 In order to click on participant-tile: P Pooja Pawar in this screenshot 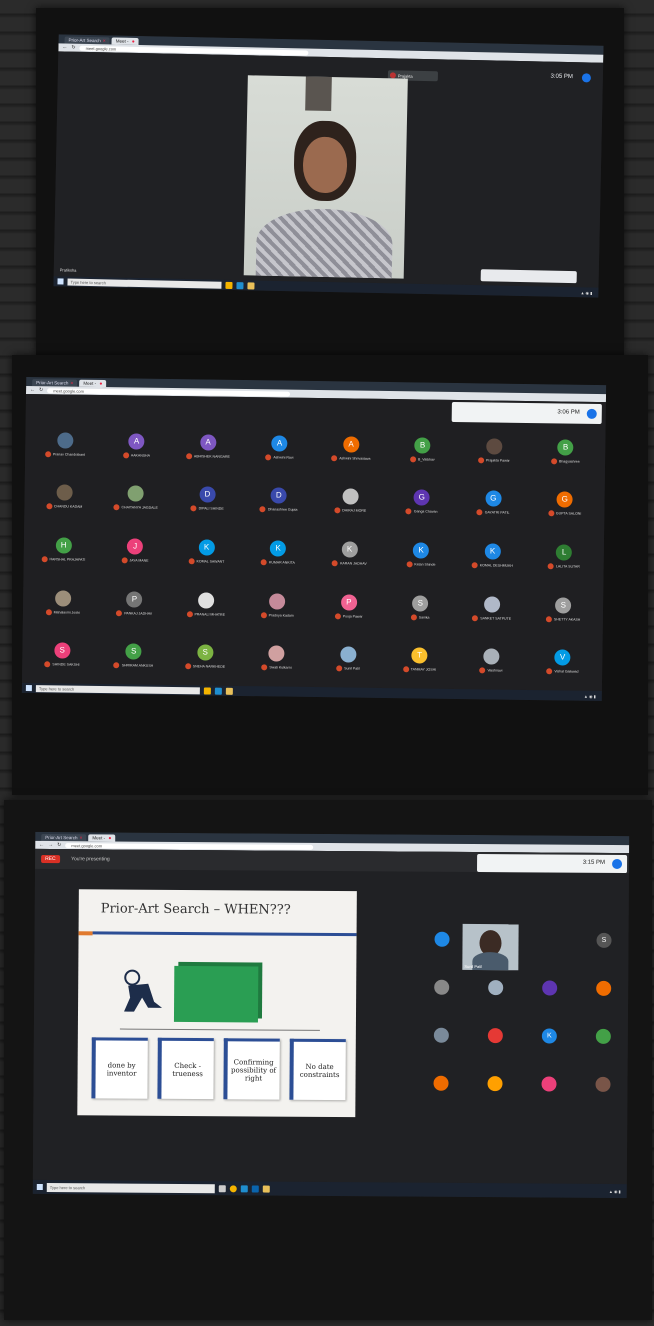, I will do `click(349, 607)`.